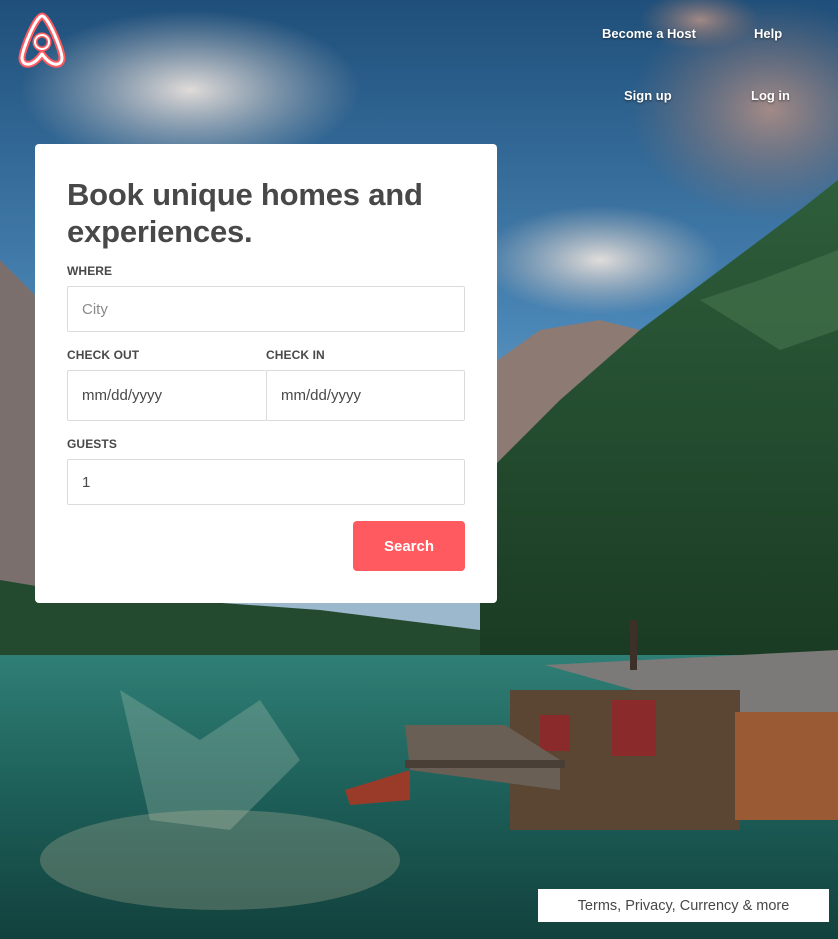 The width and height of the screenshot is (838, 939). What do you see at coordinates (245, 213) in the screenshot?
I see `card-title: Book unique homes and experiences.` at bounding box center [245, 213].